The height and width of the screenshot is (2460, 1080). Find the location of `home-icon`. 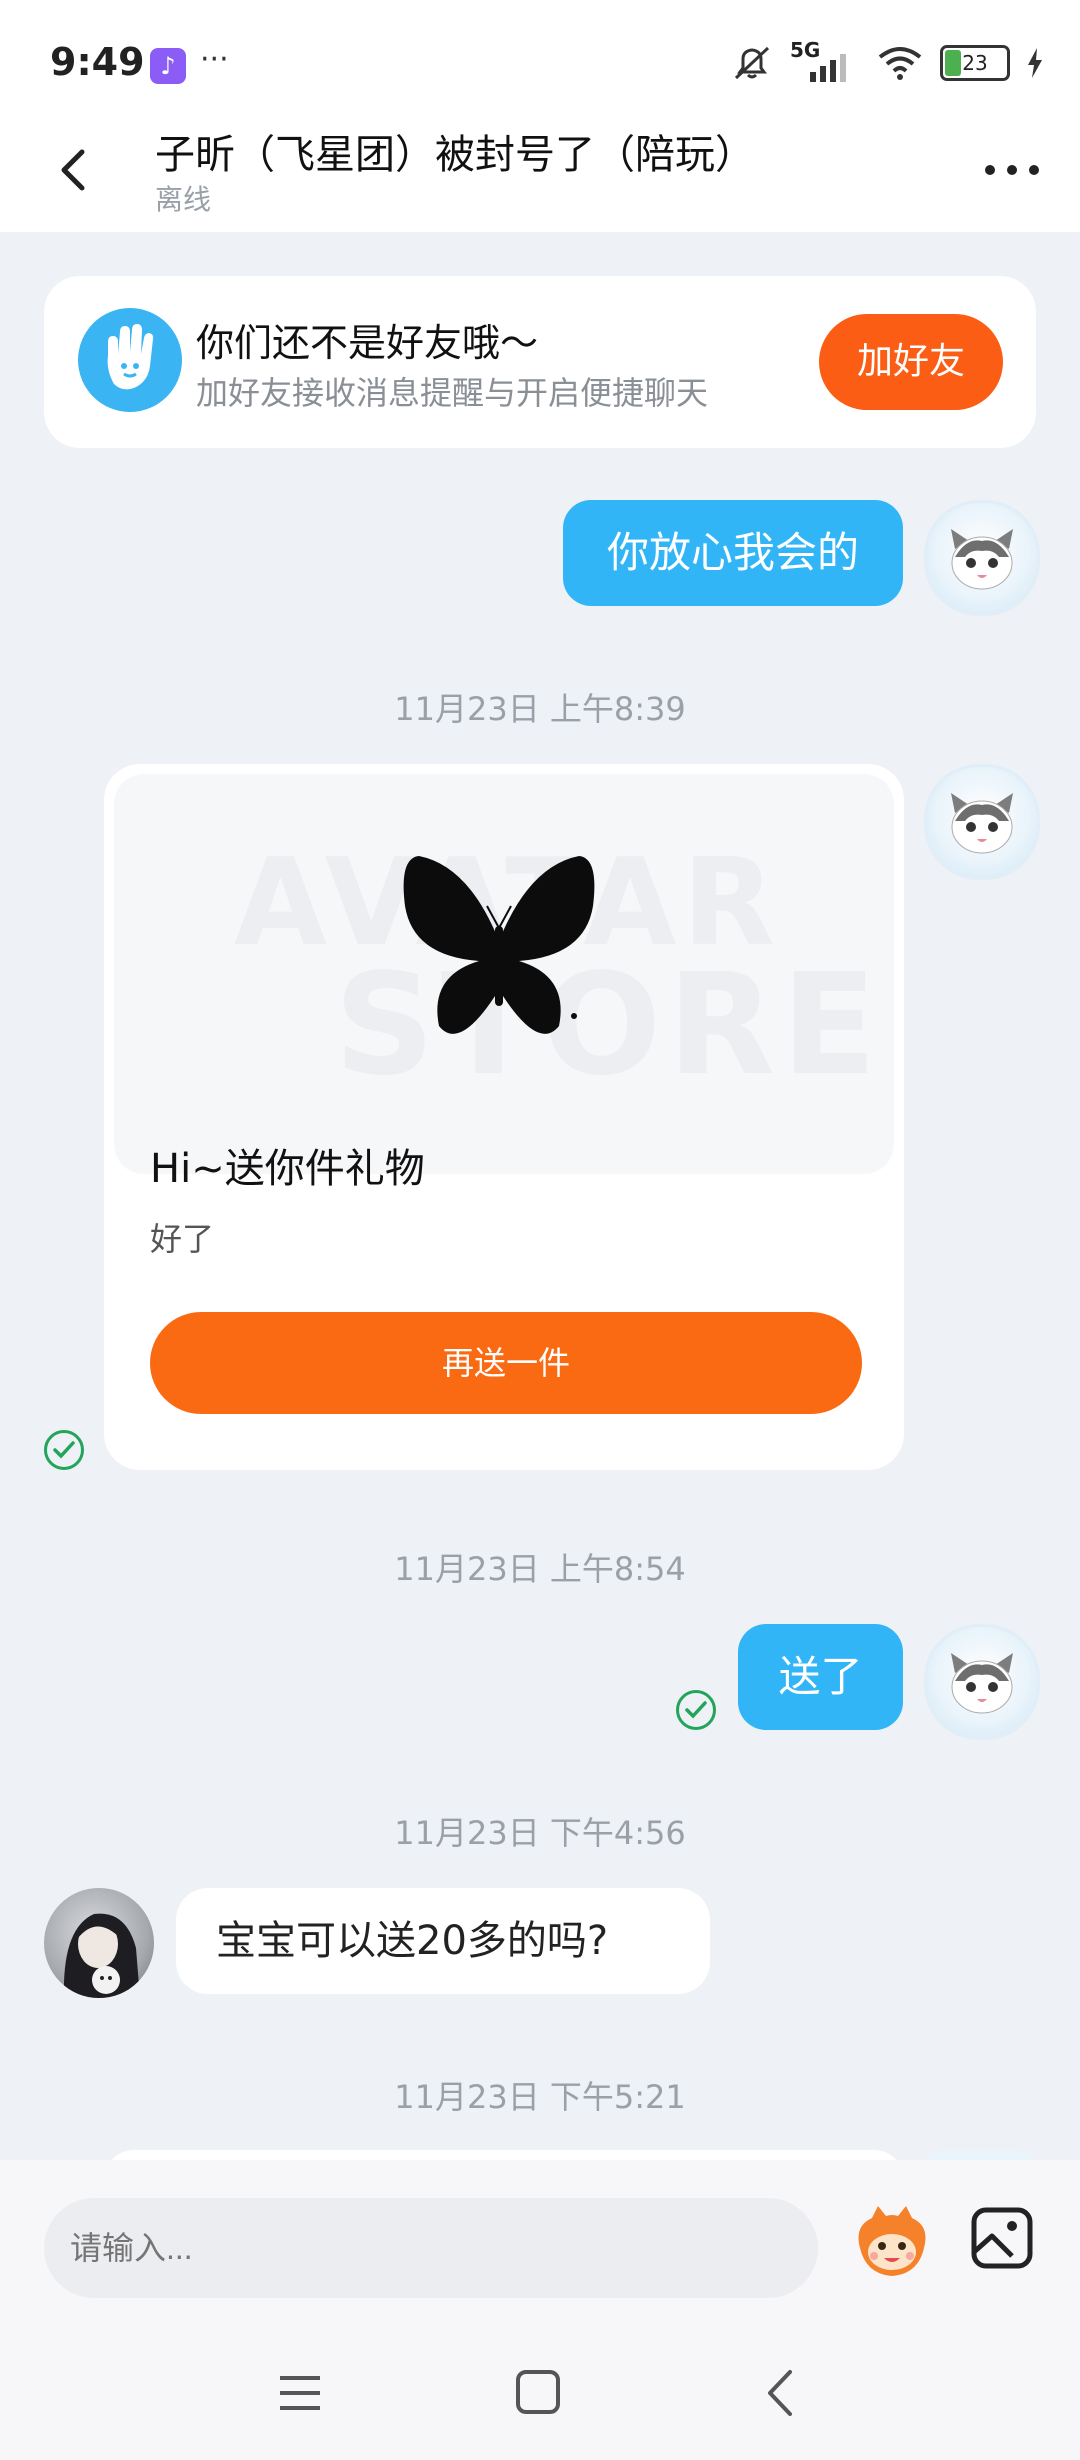

home-icon is located at coordinates (538, 2392).